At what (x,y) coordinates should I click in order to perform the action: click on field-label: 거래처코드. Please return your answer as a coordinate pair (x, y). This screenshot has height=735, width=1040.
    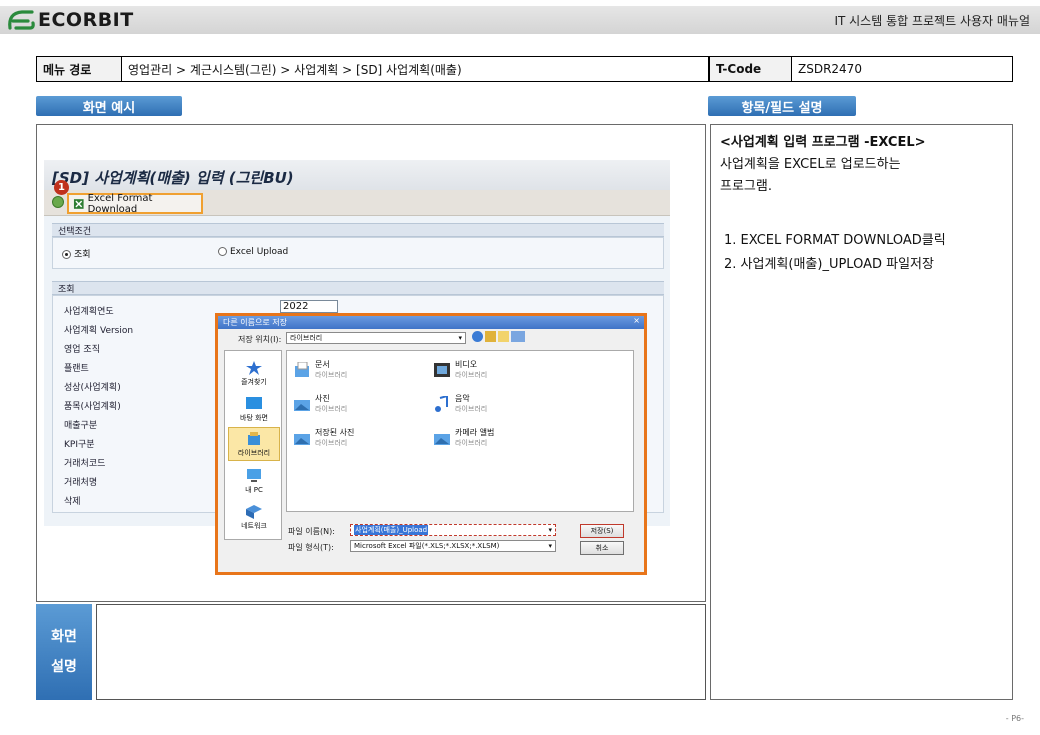
    Looking at the image, I should click on (85, 464).